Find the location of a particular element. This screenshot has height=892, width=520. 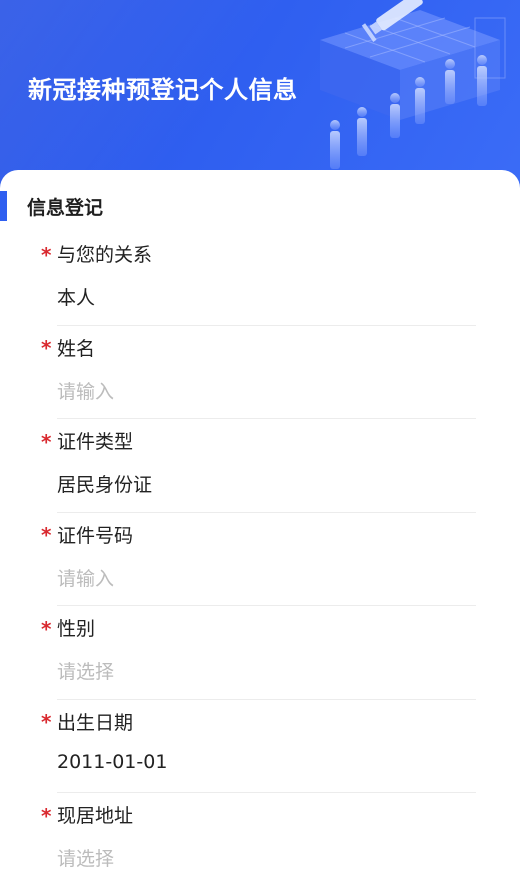

relationship-label: 与您的关系 is located at coordinates (105, 255).